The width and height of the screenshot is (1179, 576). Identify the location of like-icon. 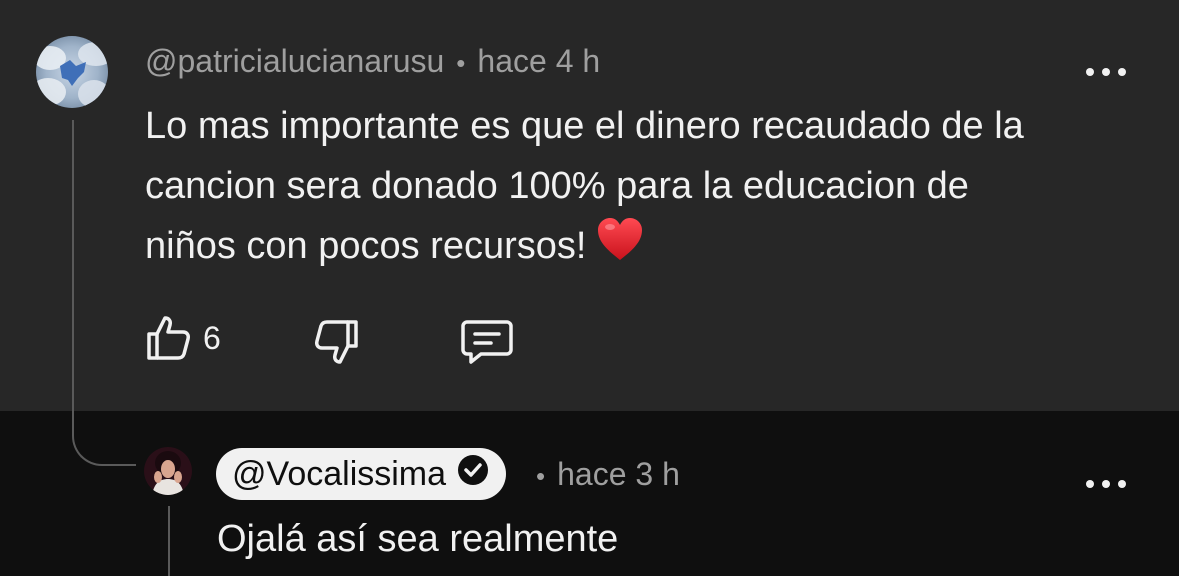
(168, 338).